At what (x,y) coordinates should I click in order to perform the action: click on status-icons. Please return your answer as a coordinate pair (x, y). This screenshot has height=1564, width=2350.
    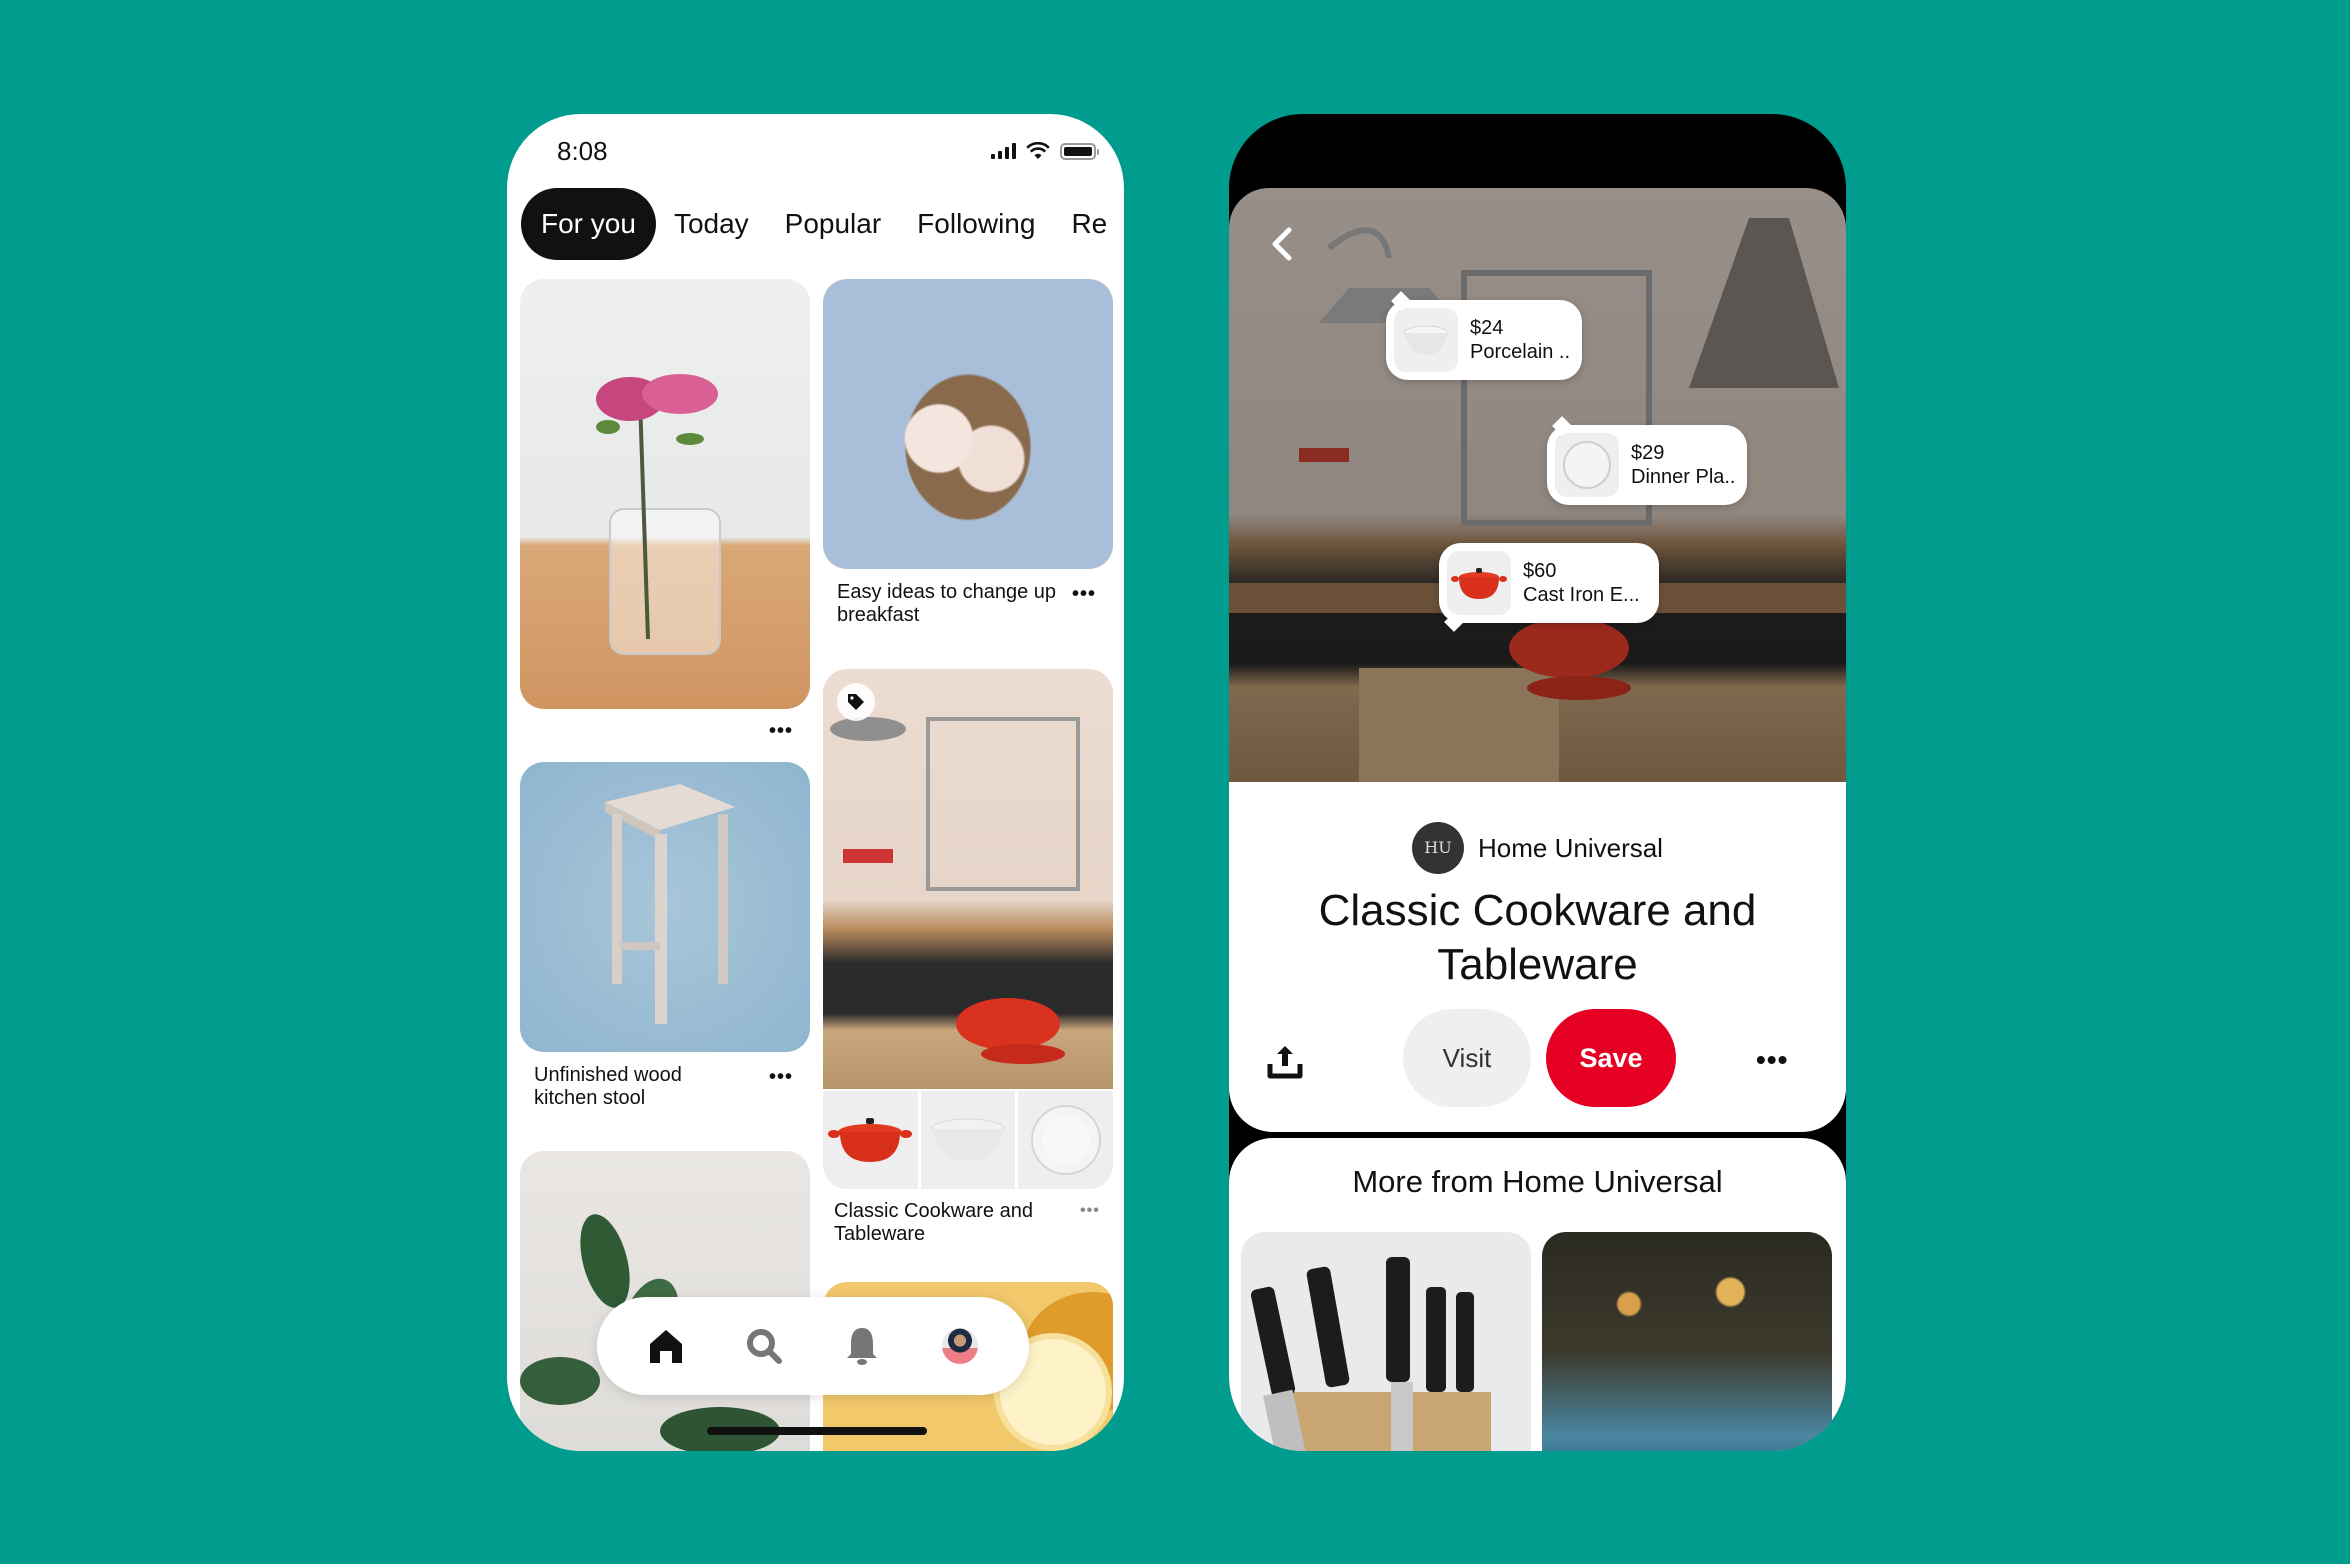
    Looking at the image, I should click on (1045, 151).